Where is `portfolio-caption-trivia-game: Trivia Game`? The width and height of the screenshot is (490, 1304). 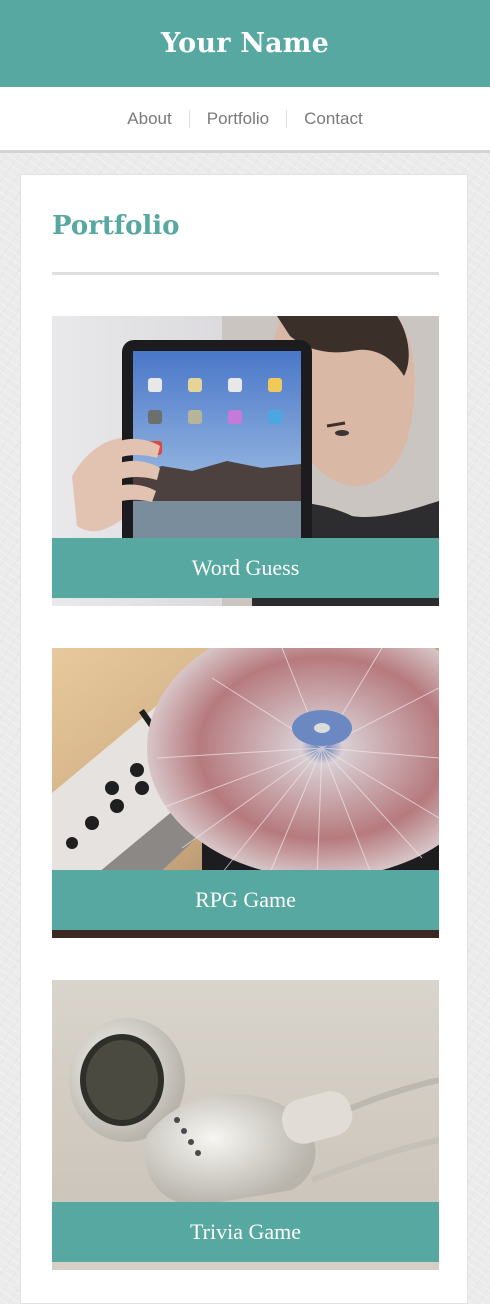
portfolio-caption-trivia-game: Trivia Game is located at coordinates (245, 1232).